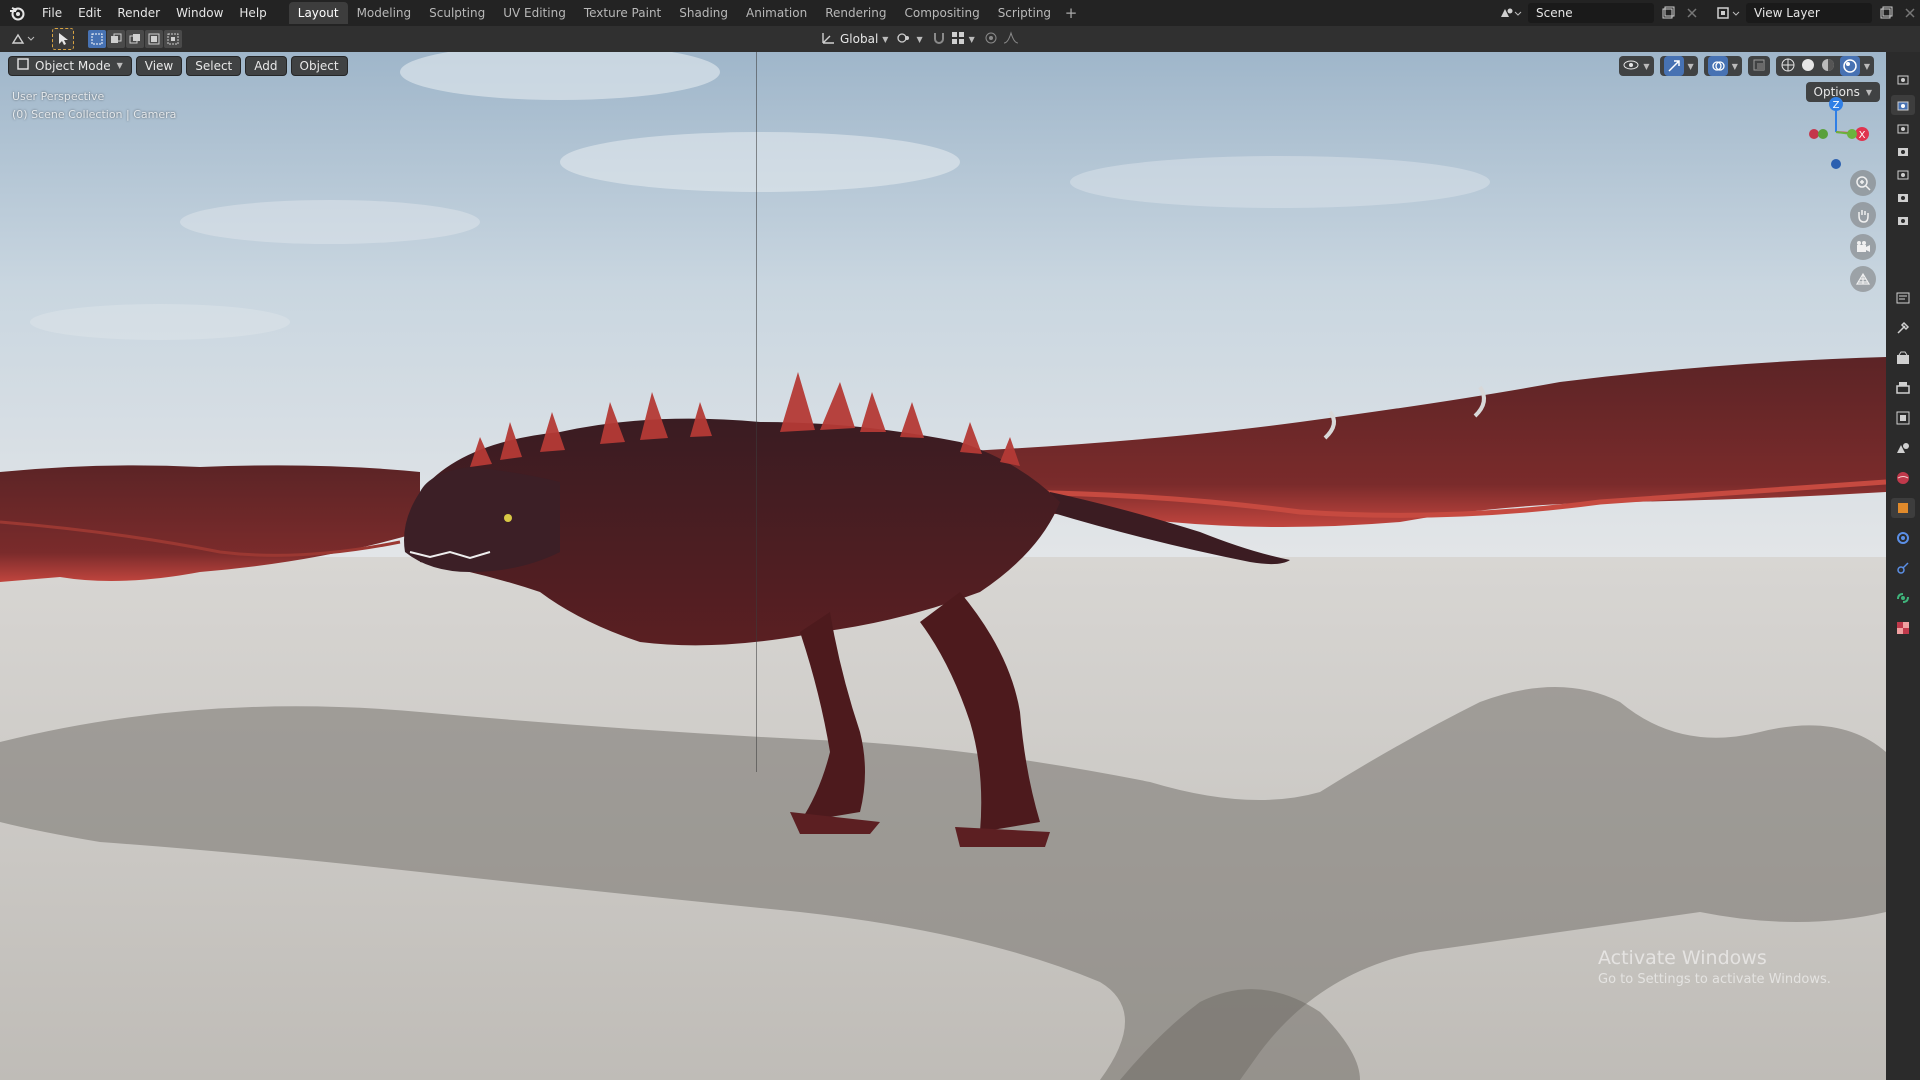 The width and height of the screenshot is (1920, 1080). Describe the element at coordinates (939, 39) in the screenshot. I see `magnet-icon` at that location.